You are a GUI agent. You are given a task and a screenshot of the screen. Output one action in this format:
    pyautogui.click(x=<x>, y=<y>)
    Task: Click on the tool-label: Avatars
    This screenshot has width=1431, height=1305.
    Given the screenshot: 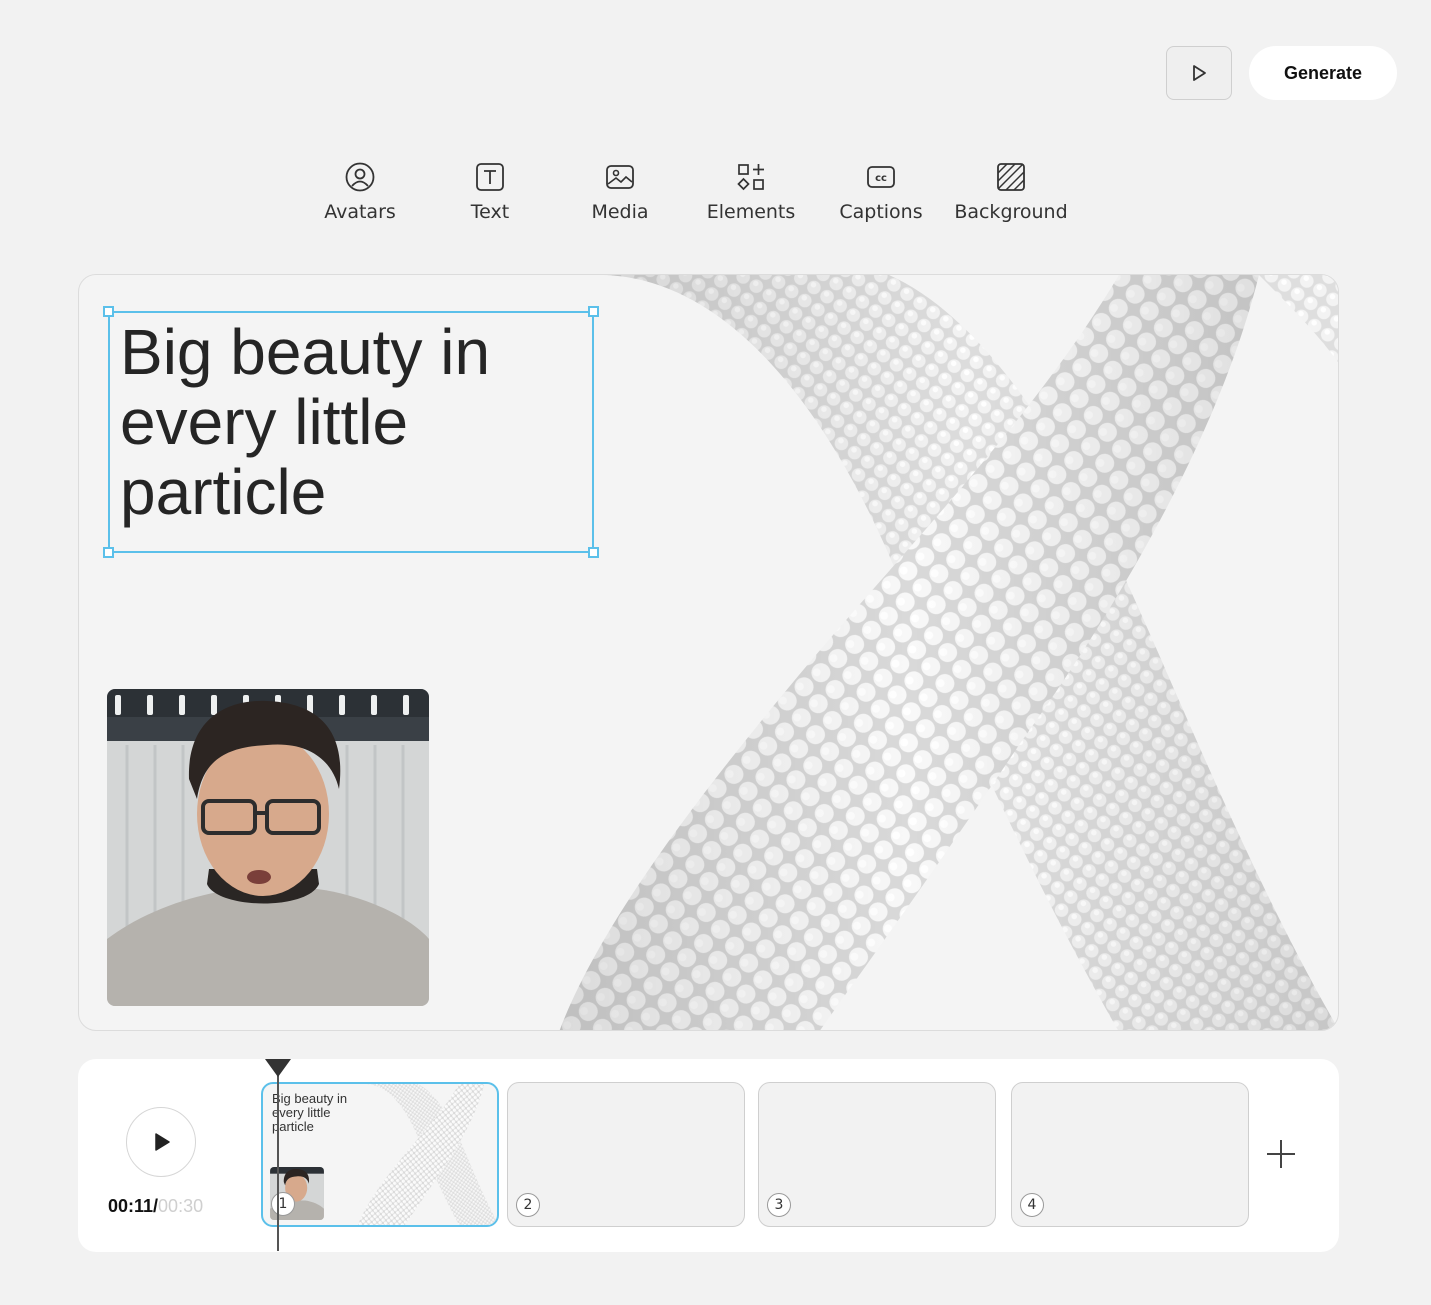 What is the action you would take?
    pyautogui.click(x=360, y=212)
    